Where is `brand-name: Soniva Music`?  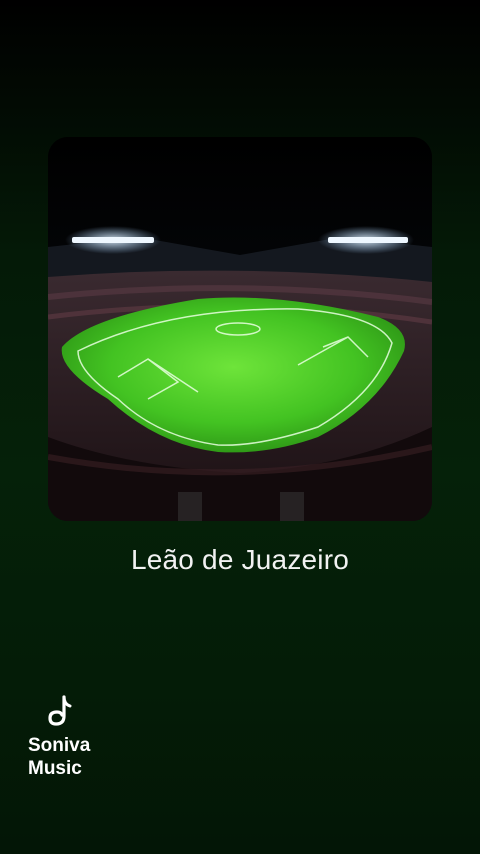 brand-name: Soniva Music is located at coordinates (59, 757).